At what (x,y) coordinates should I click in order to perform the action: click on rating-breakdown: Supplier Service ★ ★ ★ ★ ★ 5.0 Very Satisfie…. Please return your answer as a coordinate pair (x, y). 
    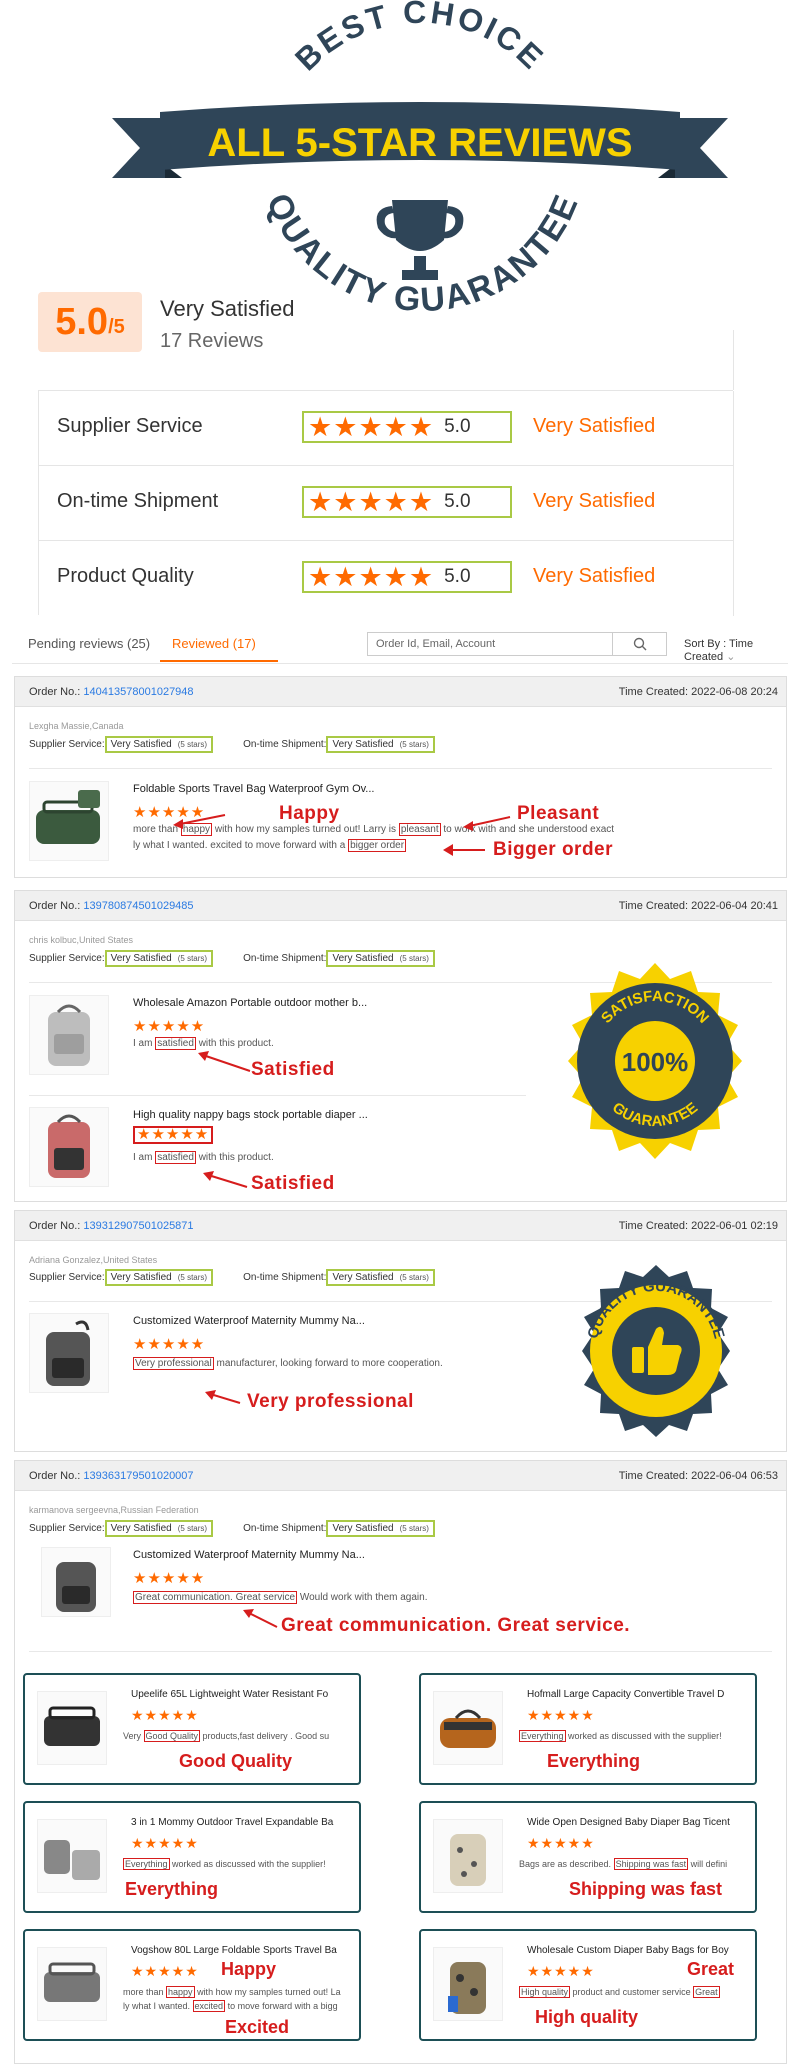
    Looking at the image, I should click on (386, 503).